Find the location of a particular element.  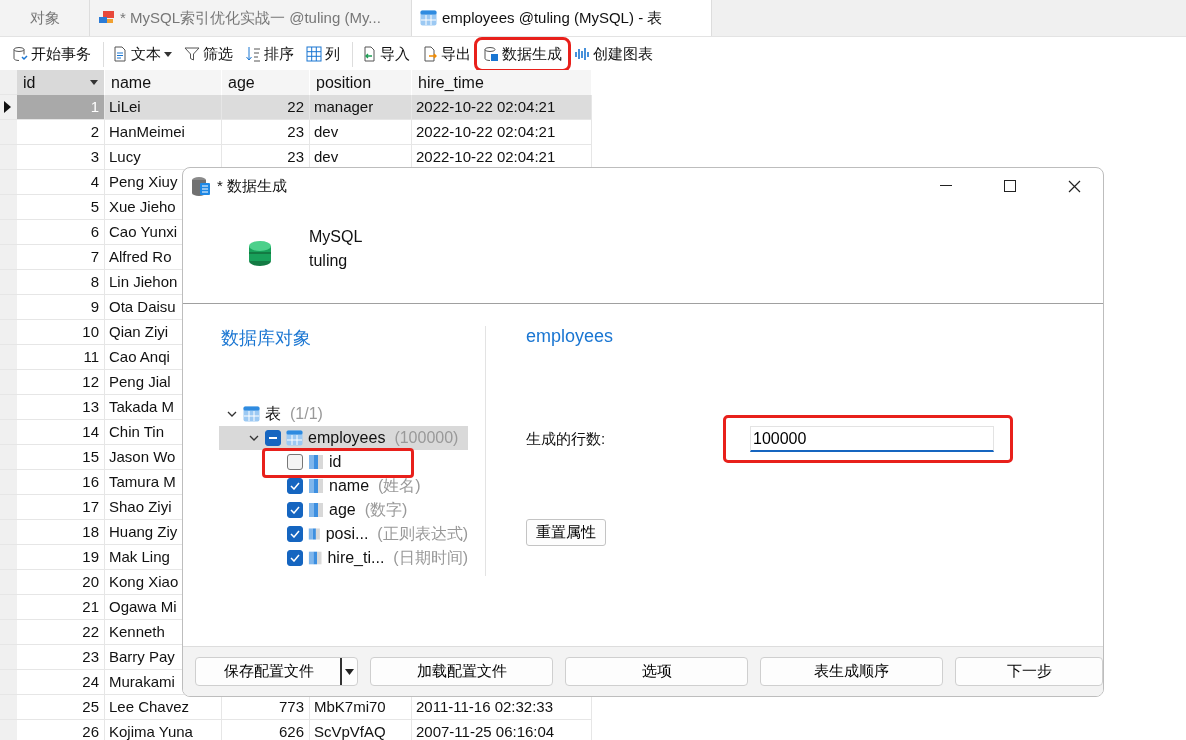

toolbar-button: 数据生成 is located at coordinates (522, 54).